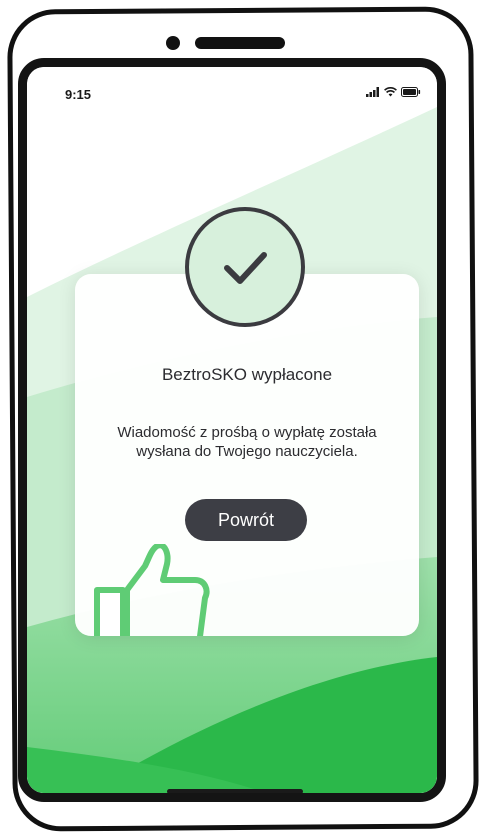  What do you see at coordinates (372, 92) in the screenshot?
I see `signal-icon` at bounding box center [372, 92].